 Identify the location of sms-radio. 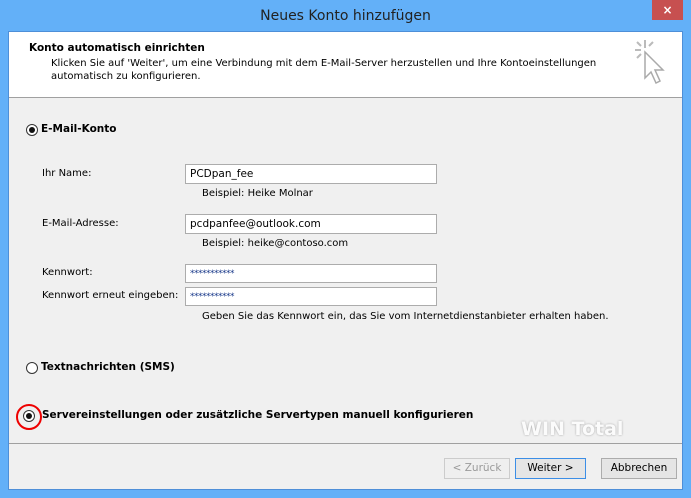
(32, 368).